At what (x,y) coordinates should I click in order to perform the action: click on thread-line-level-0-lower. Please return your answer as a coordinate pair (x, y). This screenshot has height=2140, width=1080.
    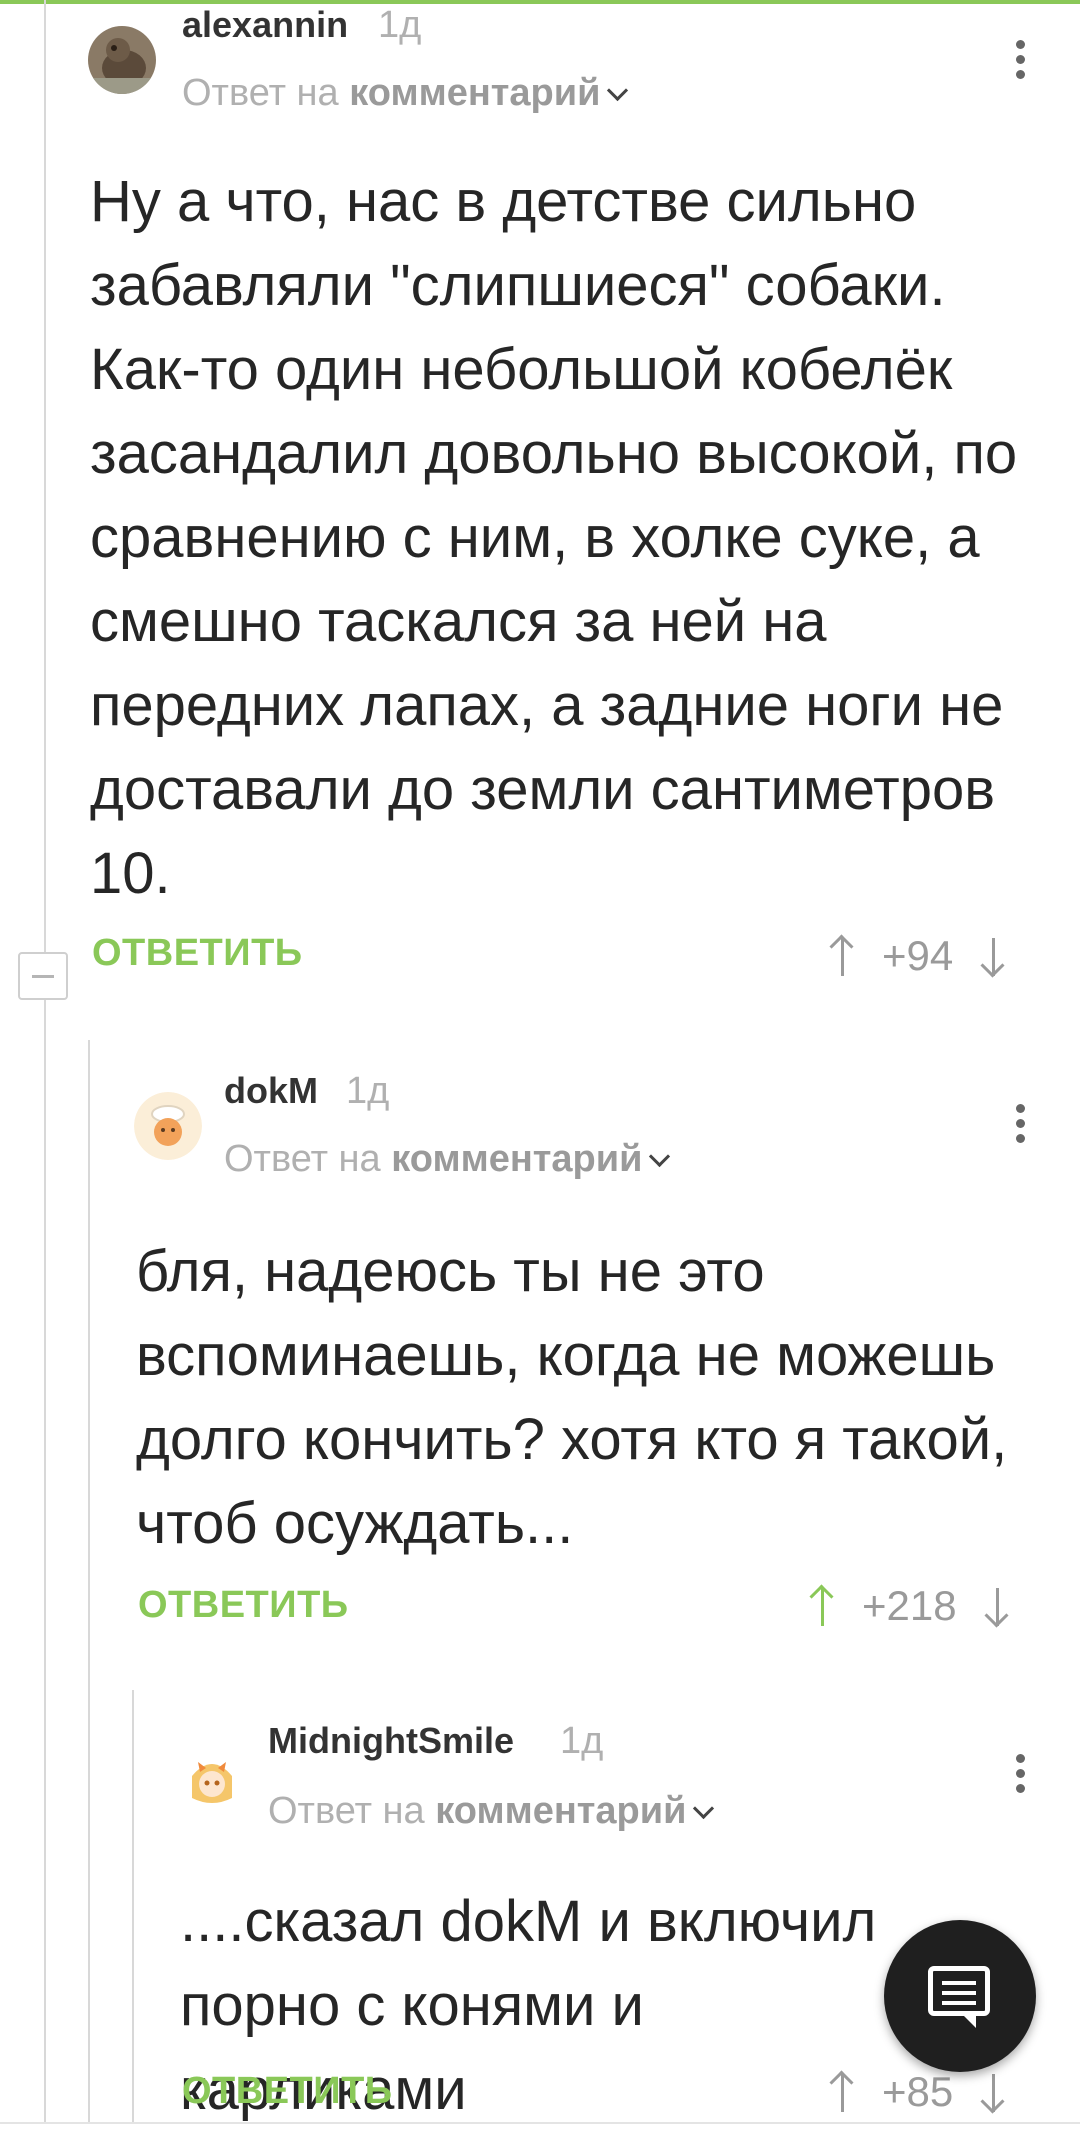
    Looking at the image, I should click on (45, 1561).